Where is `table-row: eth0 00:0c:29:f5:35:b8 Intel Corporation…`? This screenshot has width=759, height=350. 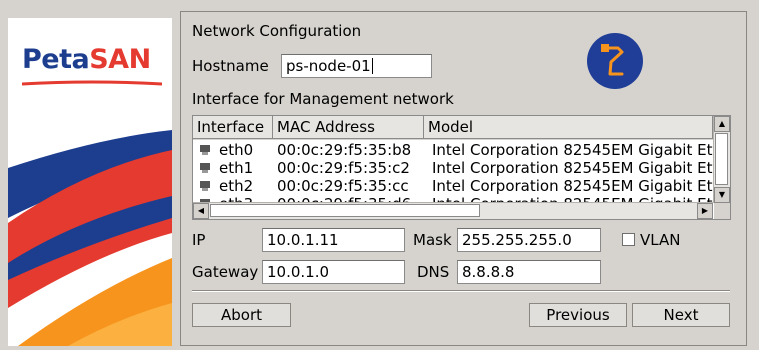 table-row: eth0 00:0c:29:f5:35:b8 Intel Corporation… is located at coordinates (453, 150).